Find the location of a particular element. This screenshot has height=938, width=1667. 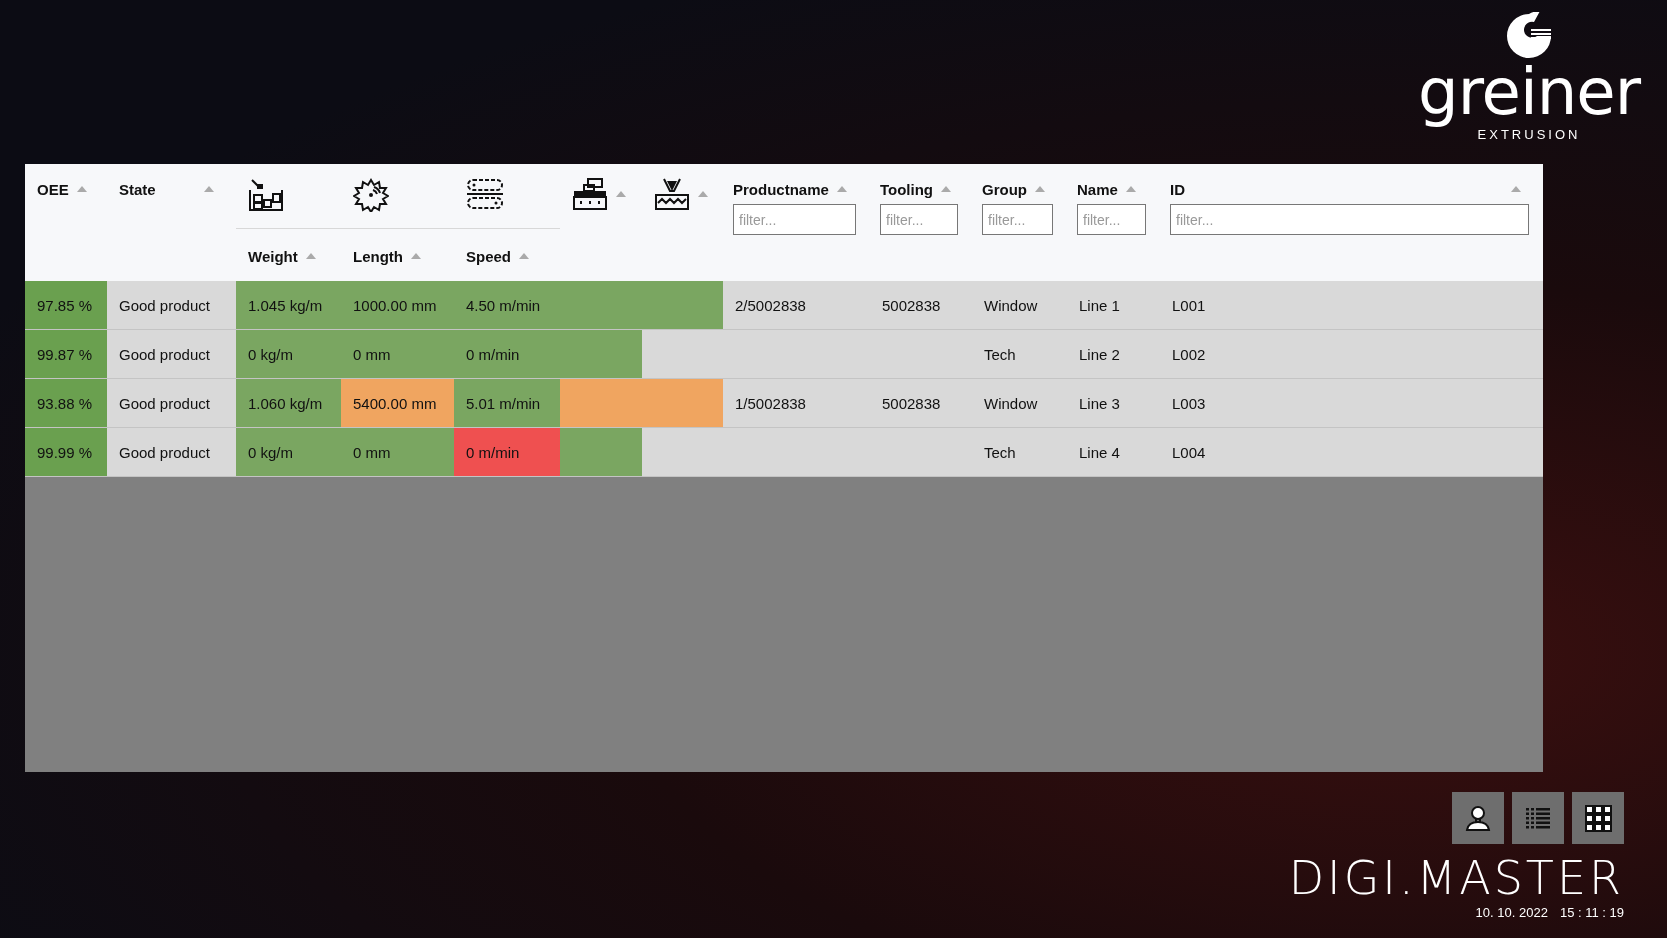

date-text: 10. 10. 2022 is located at coordinates (1511, 912).